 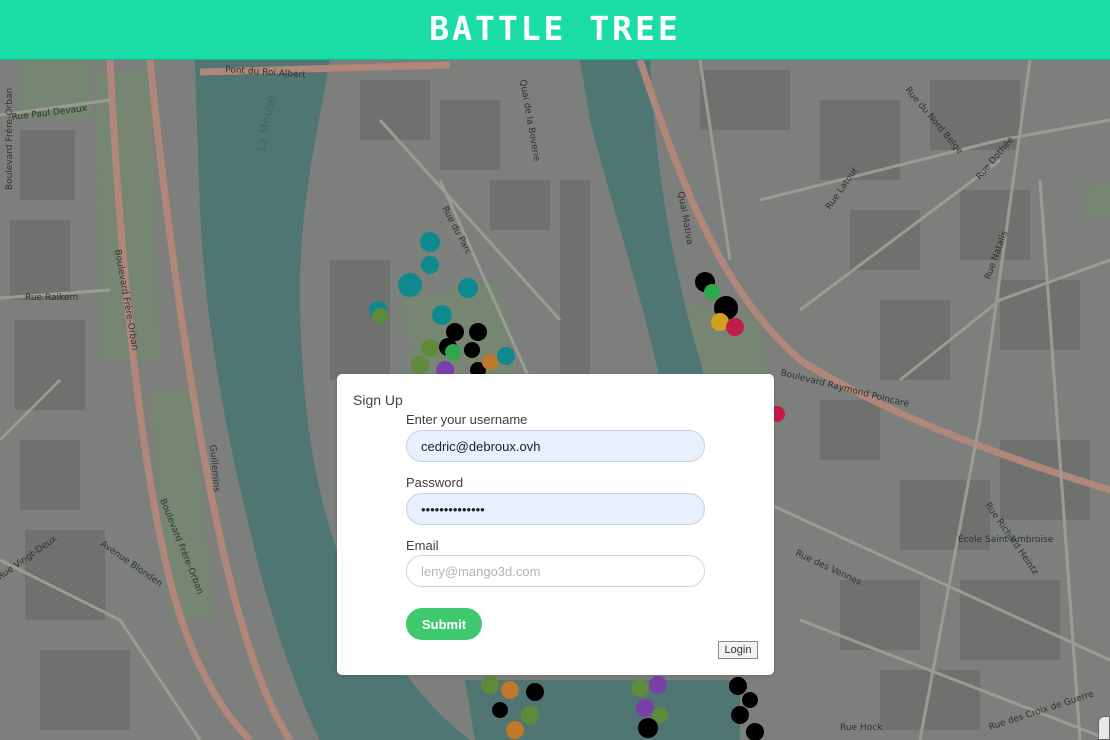 What do you see at coordinates (467, 419) in the screenshot?
I see `username-label: Enter your username` at bounding box center [467, 419].